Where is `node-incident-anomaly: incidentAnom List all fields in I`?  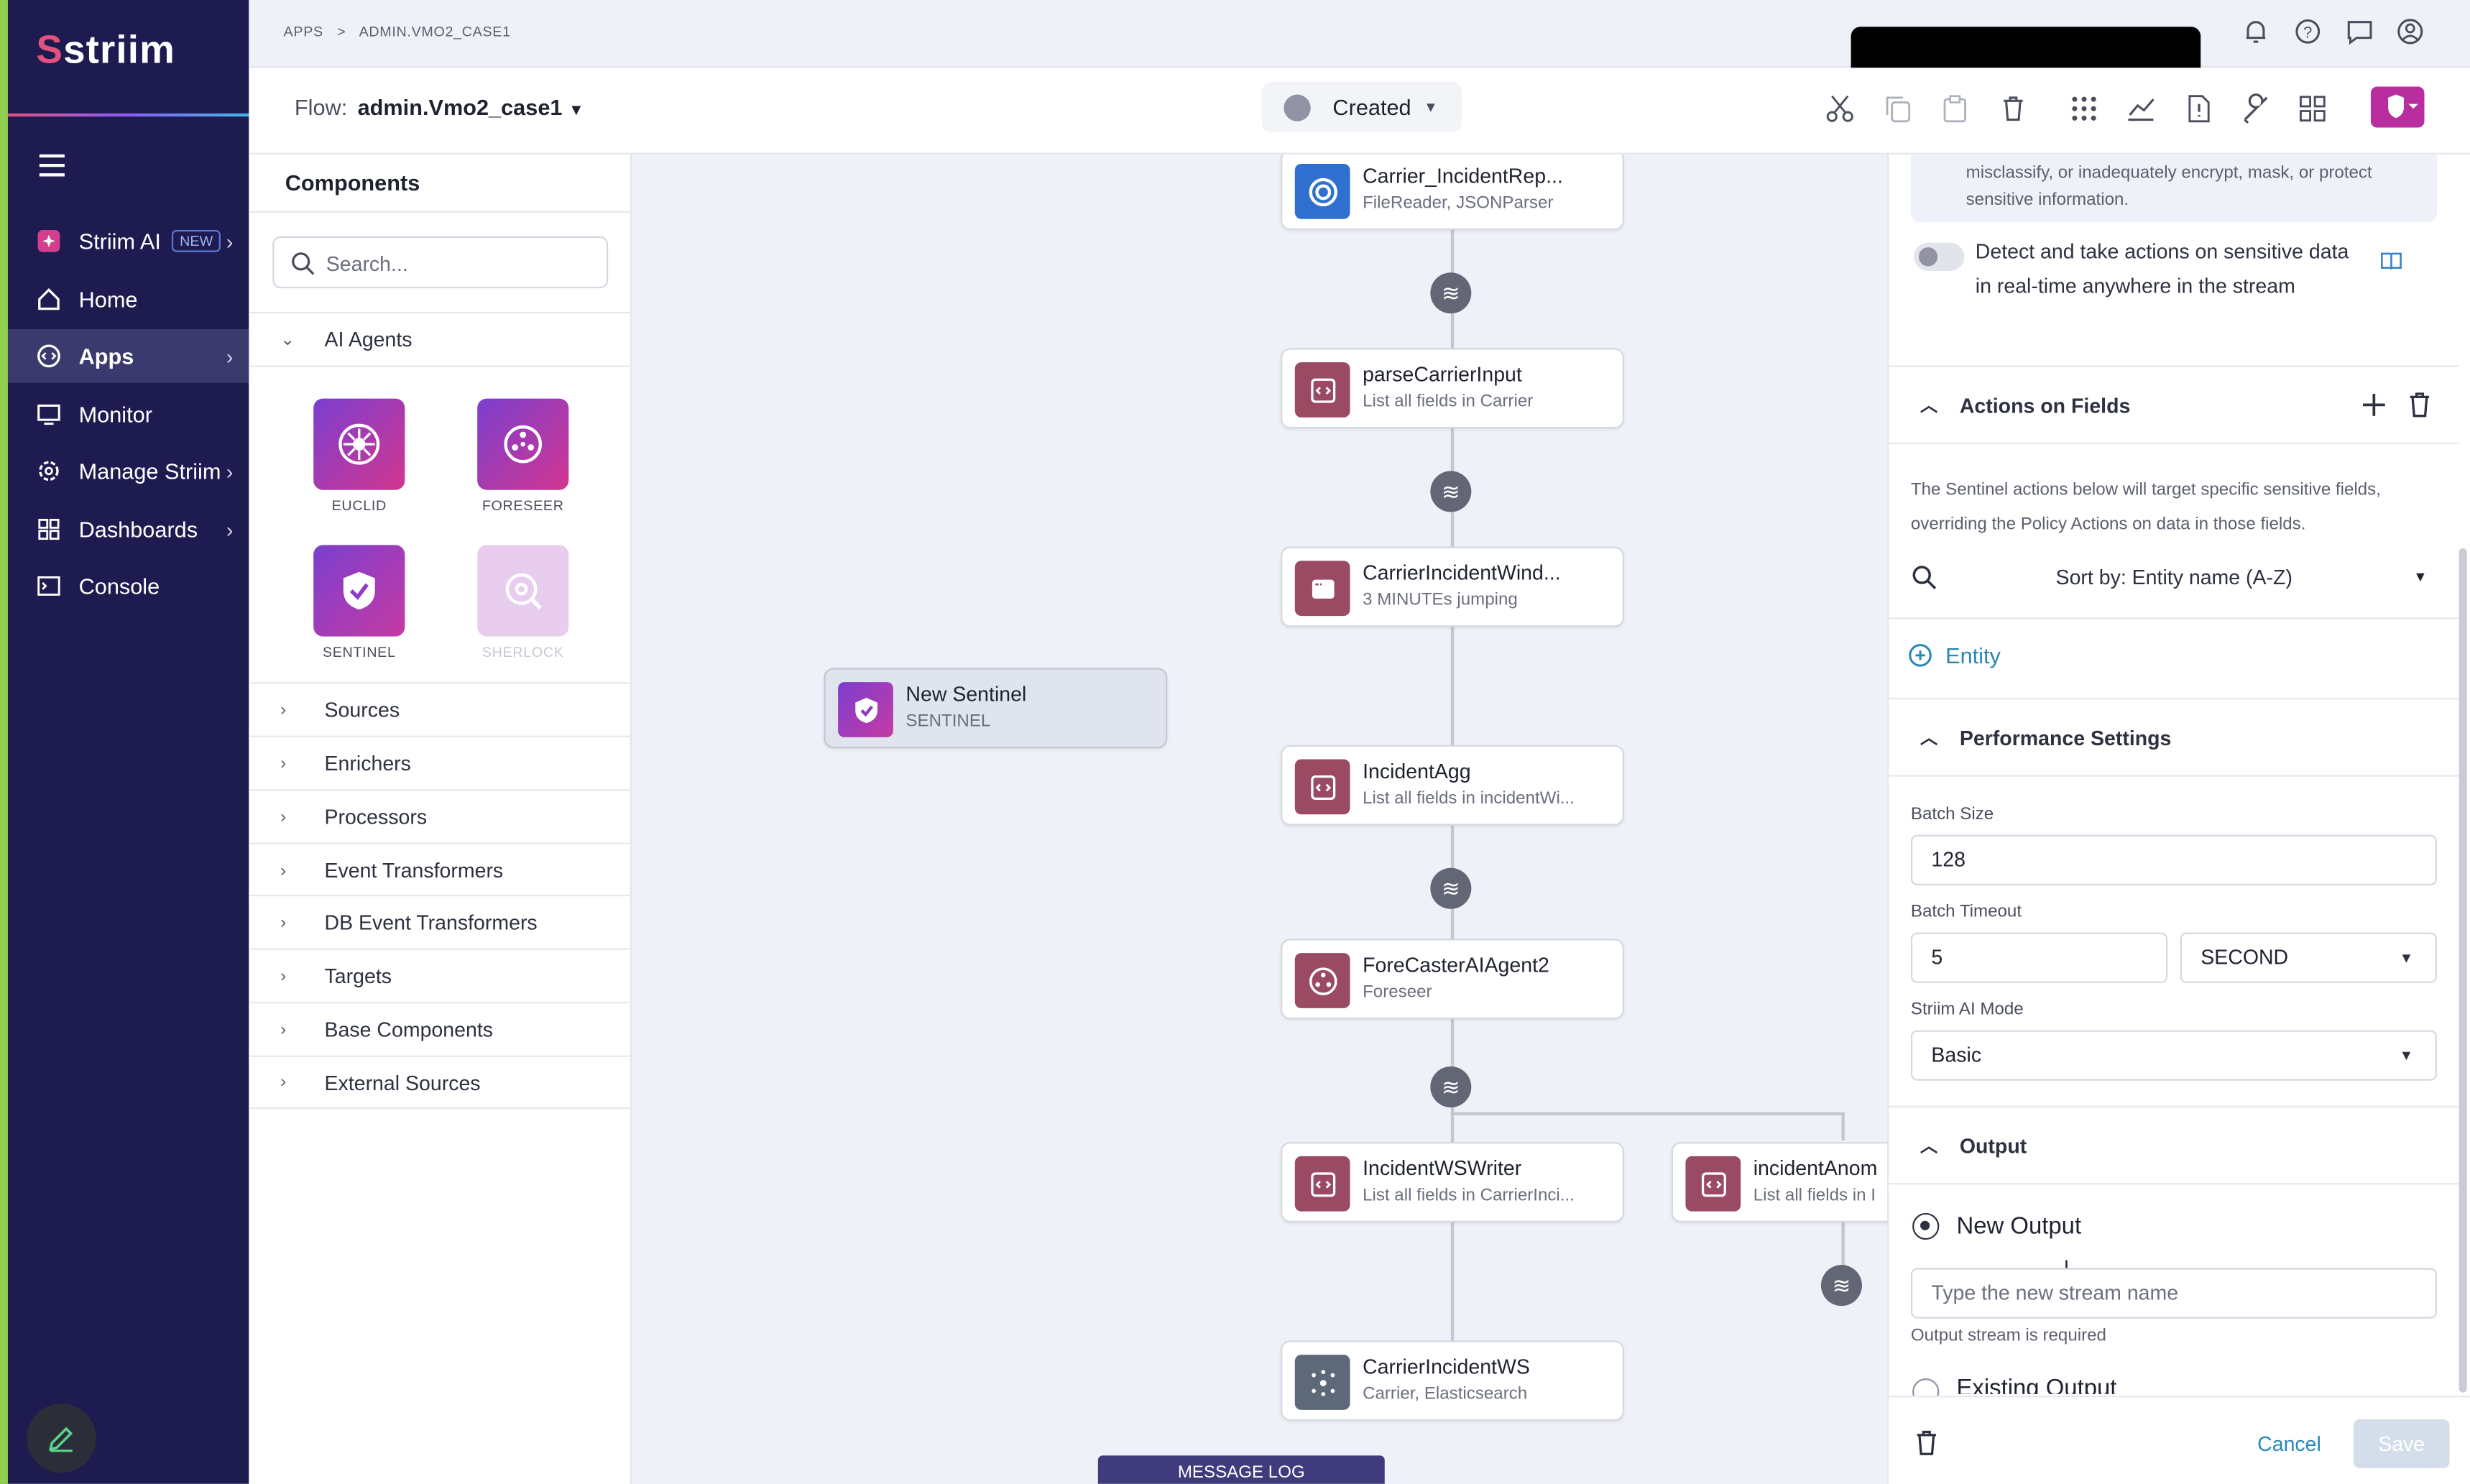 node-incident-anomaly: incidentAnom List all fields in I is located at coordinates (1779, 1182).